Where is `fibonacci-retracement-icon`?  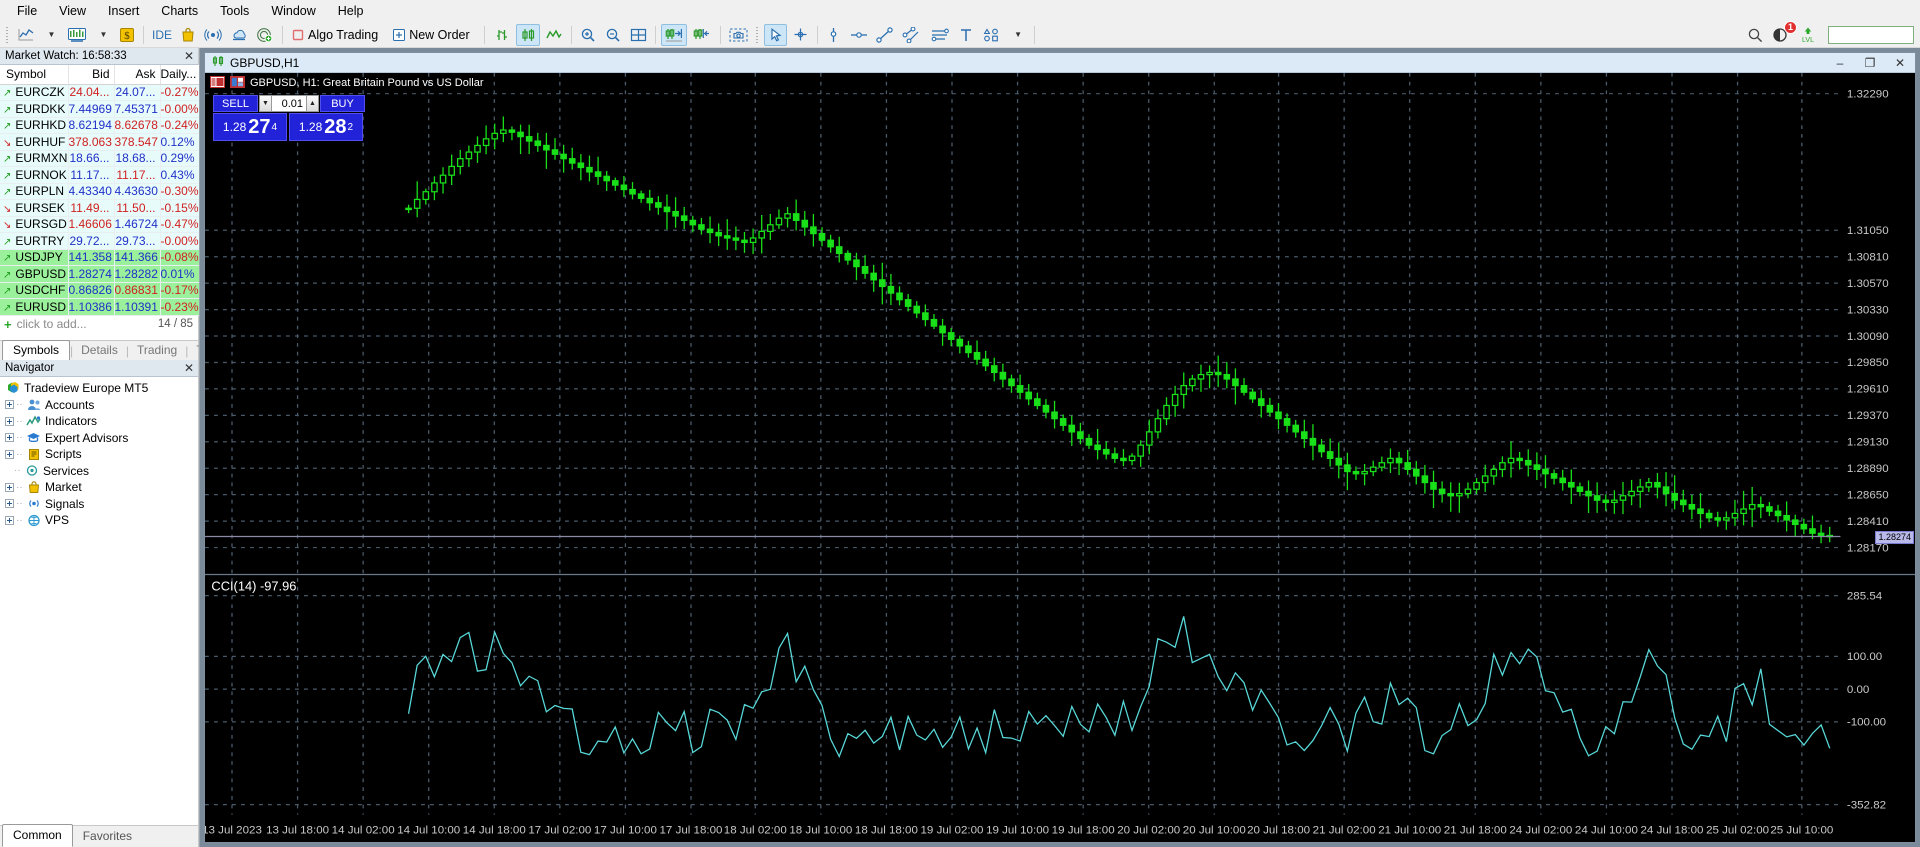
fibonacci-retracement-icon is located at coordinates (940, 35).